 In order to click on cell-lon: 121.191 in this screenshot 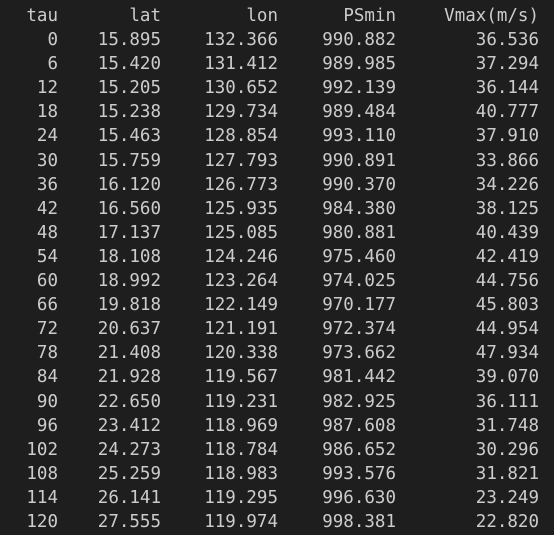, I will do `click(241, 329)`.